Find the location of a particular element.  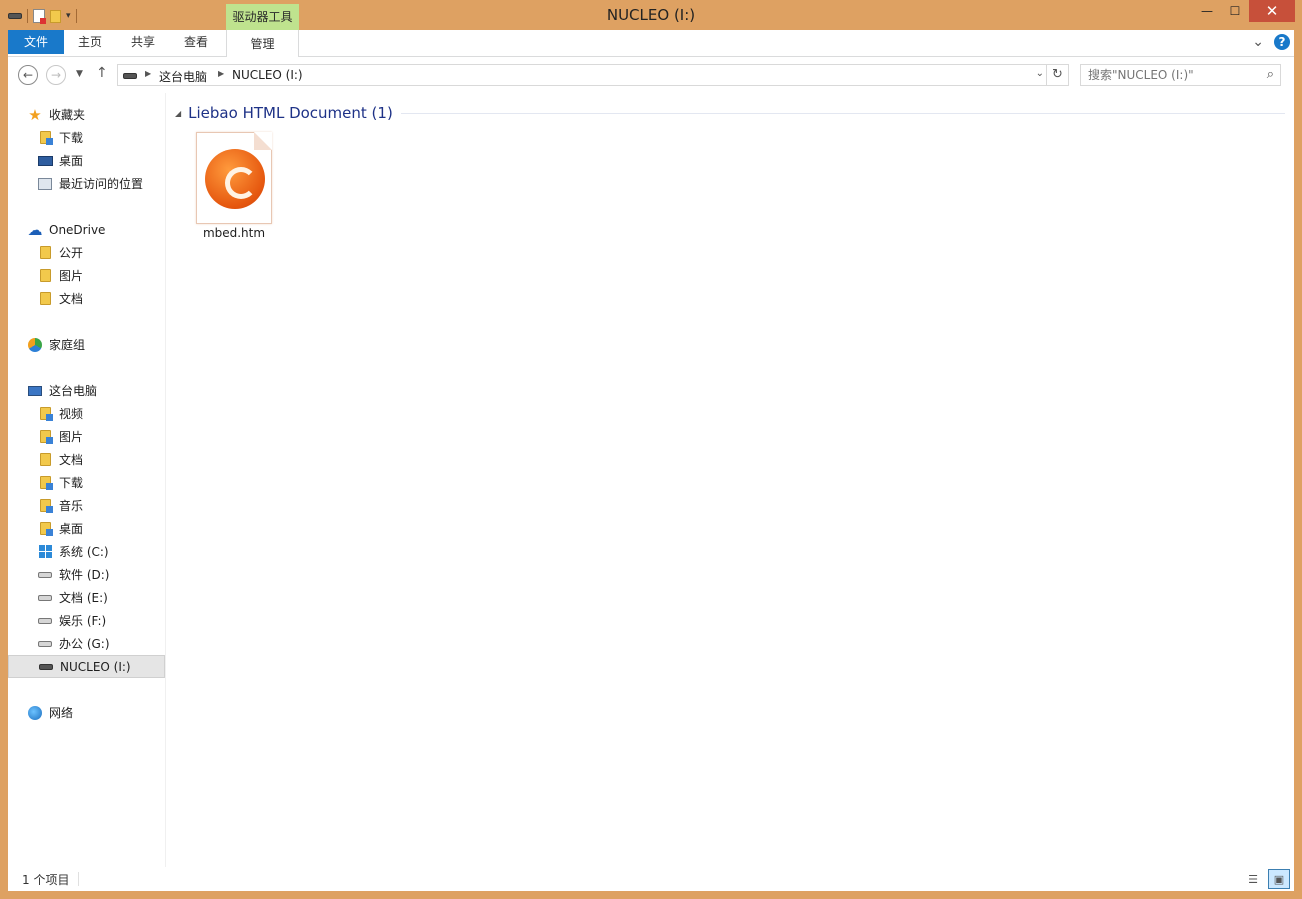

nav-videos: 视频 is located at coordinates (86, 413).